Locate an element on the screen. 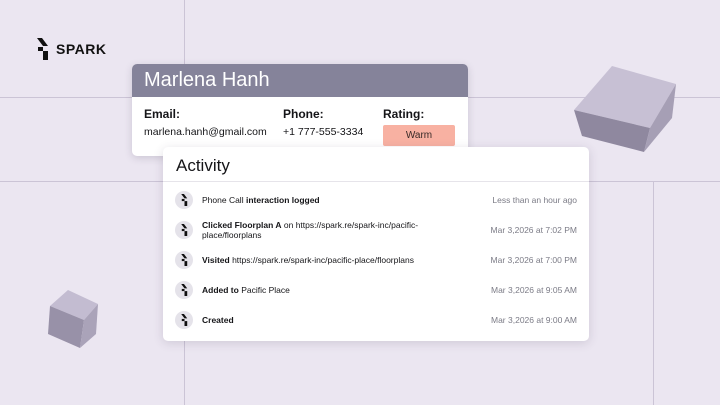 This screenshot has width=720, height=405. rating-label: Rating: is located at coordinates (404, 114).